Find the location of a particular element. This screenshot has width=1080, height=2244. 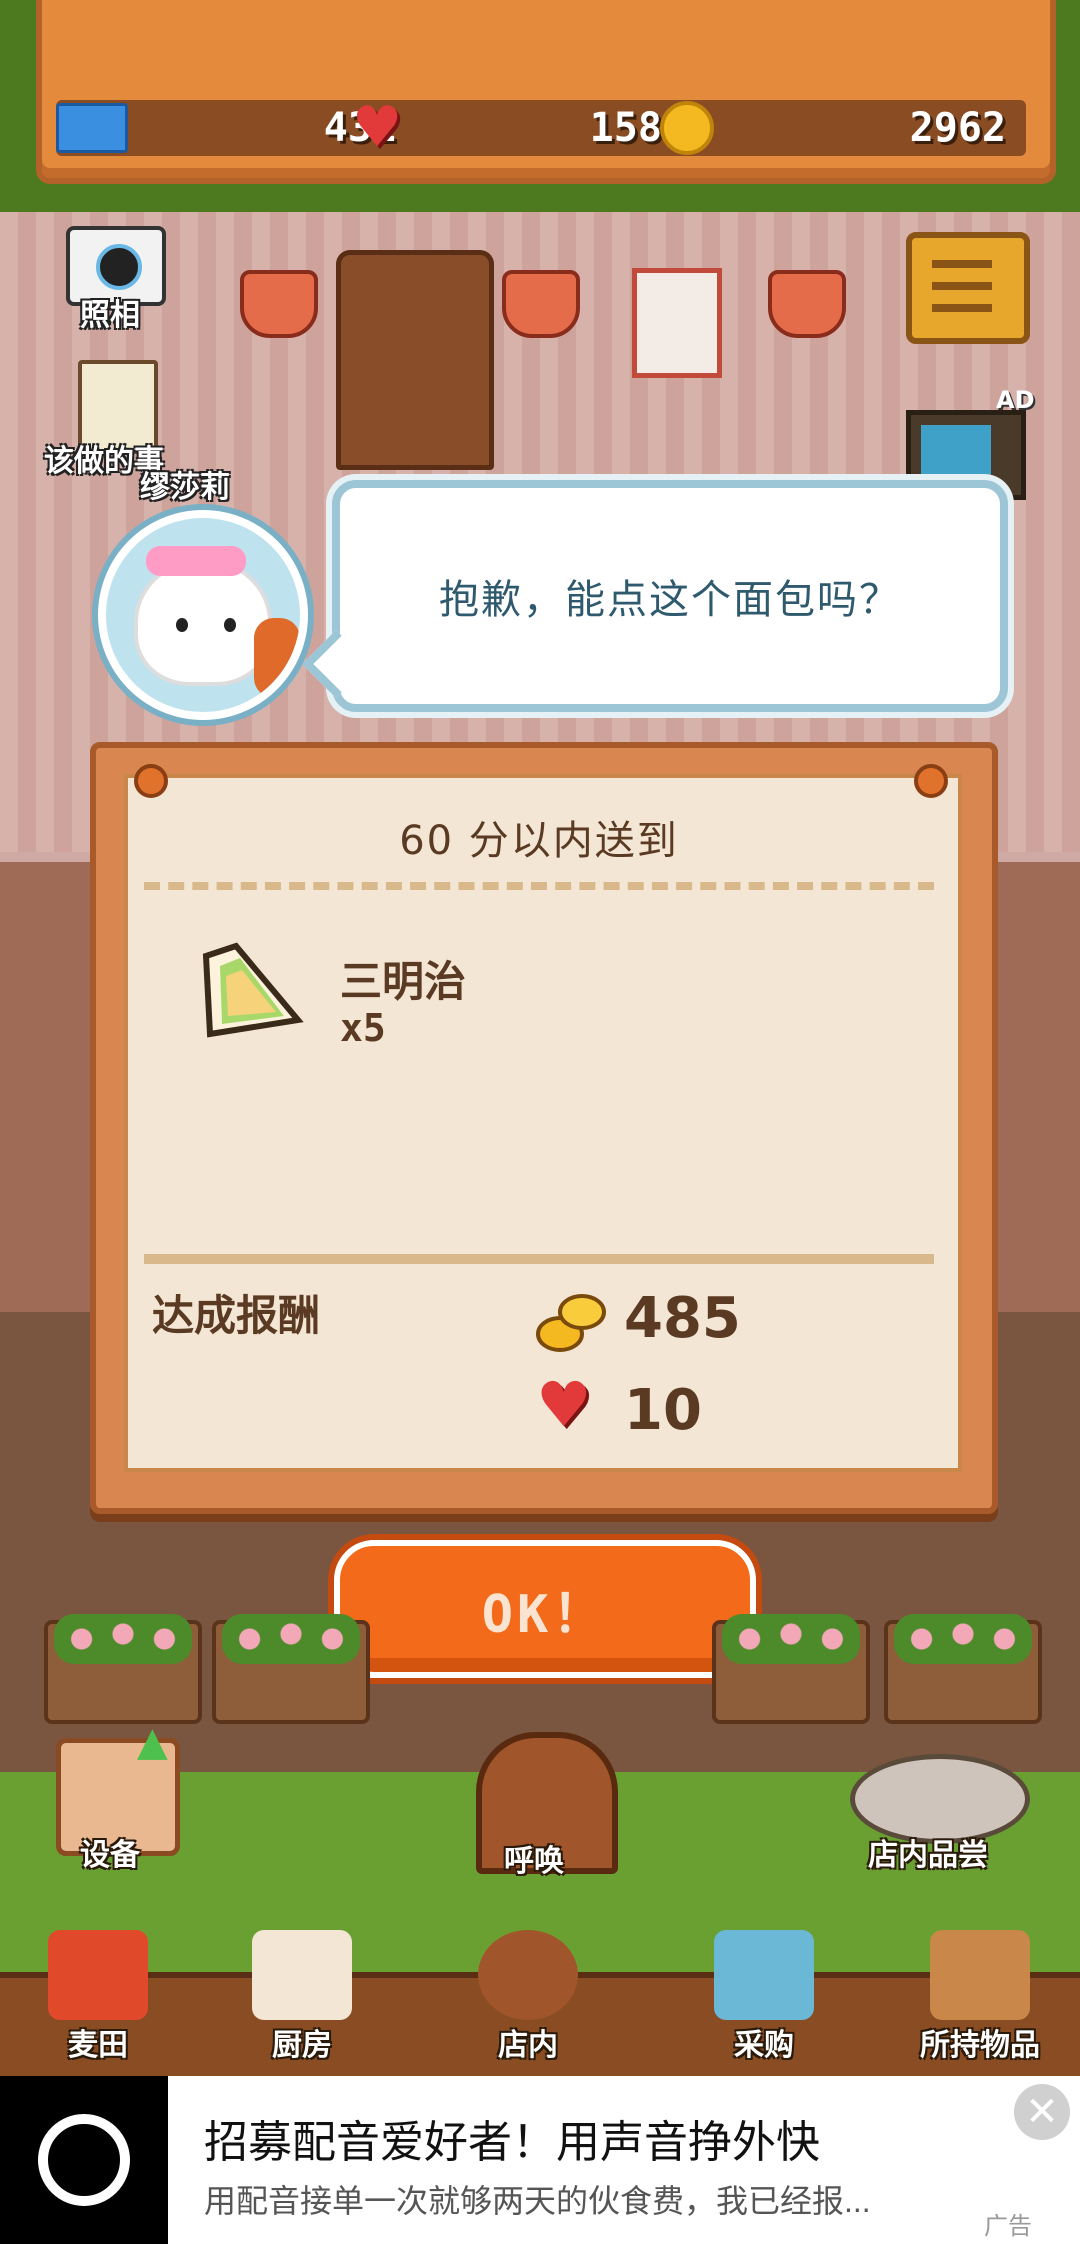

ticket-icon is located at coordinates (92, 128).